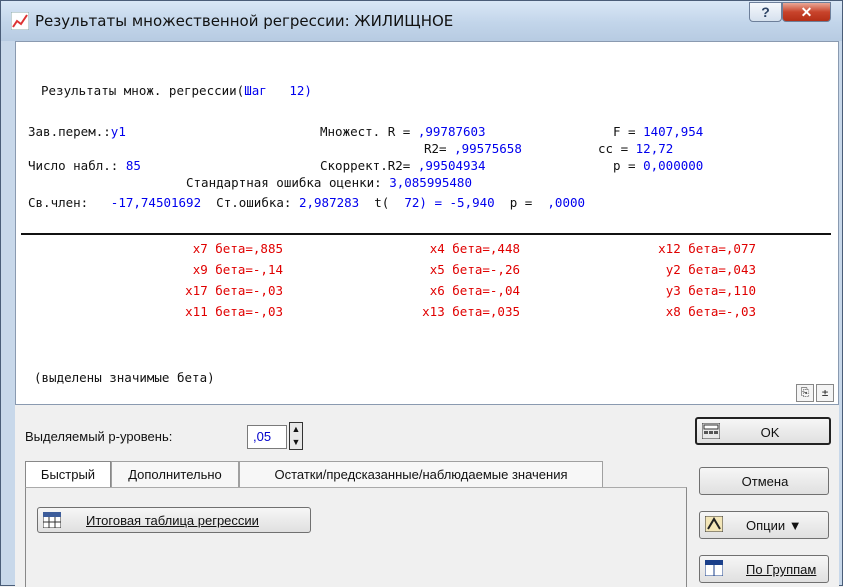 The height and width of the screenshot is (587, 843). Describe the element at coordinates (617, 148) in the screenshot. I see `cc-label: cc =` at that location.